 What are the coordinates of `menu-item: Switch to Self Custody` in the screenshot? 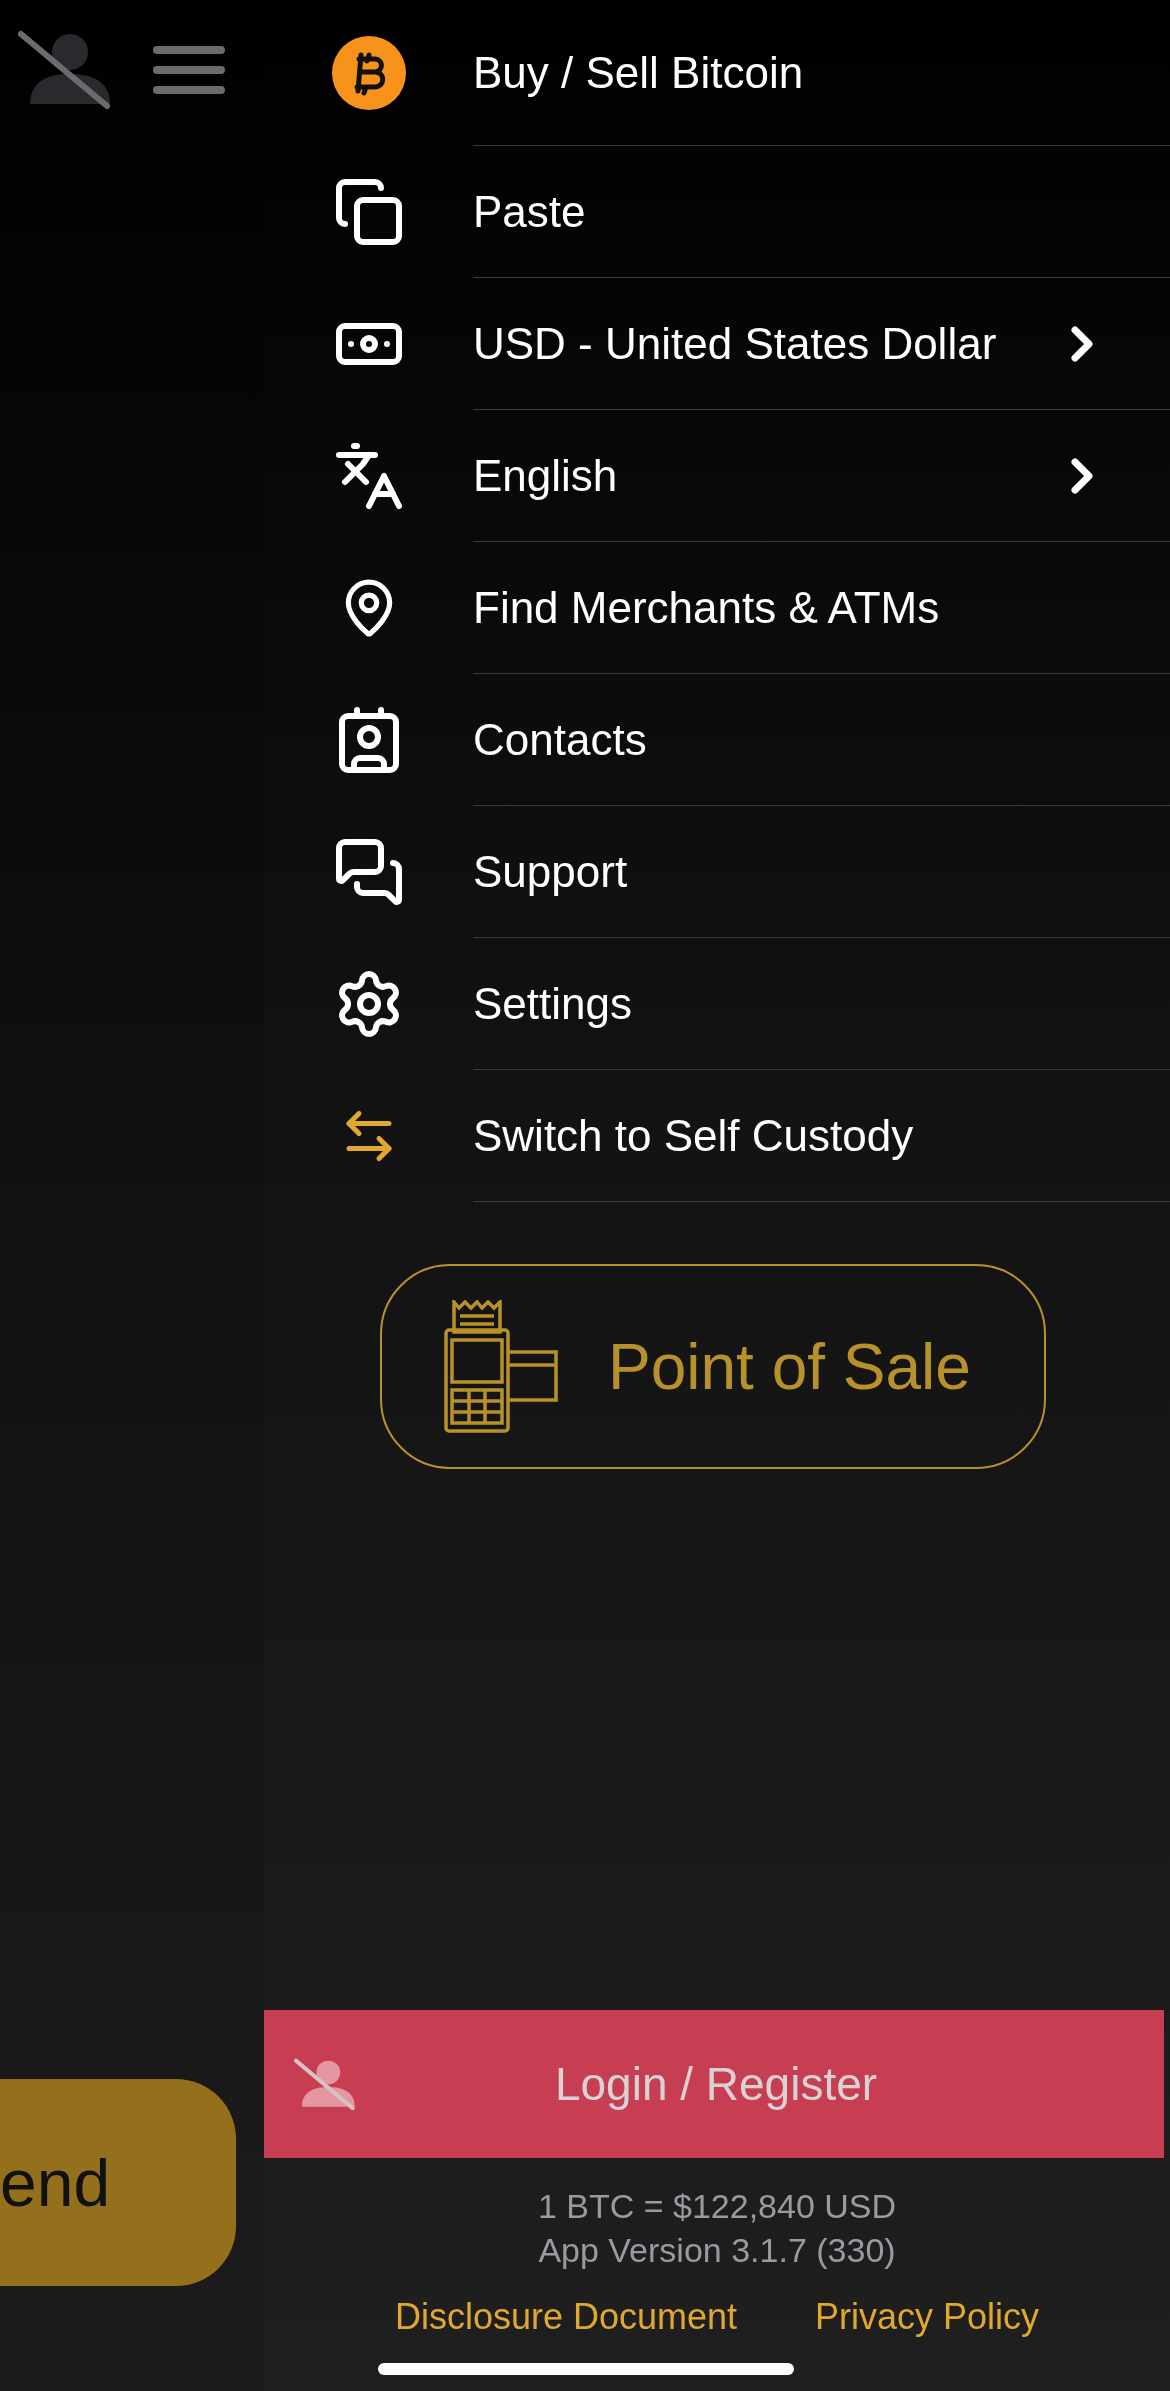 It's located at (717, 1136).